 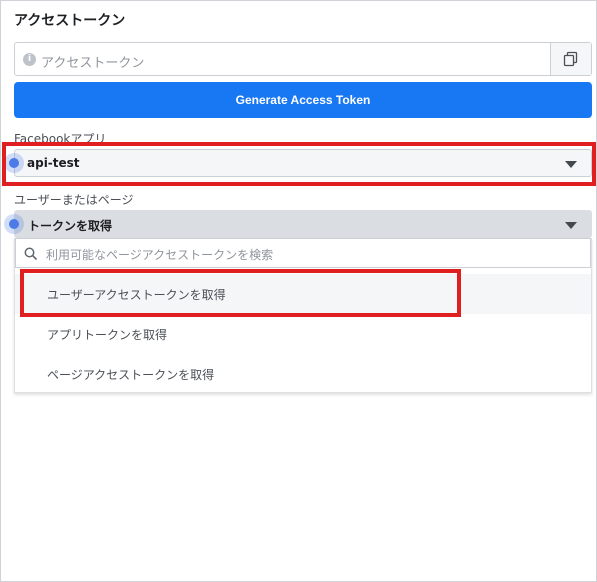 What do you see at coordinates (303, 100) in the screenshot?
I see `generate-access-token-button: Generate Access Token` at bounding box center [303, 100].